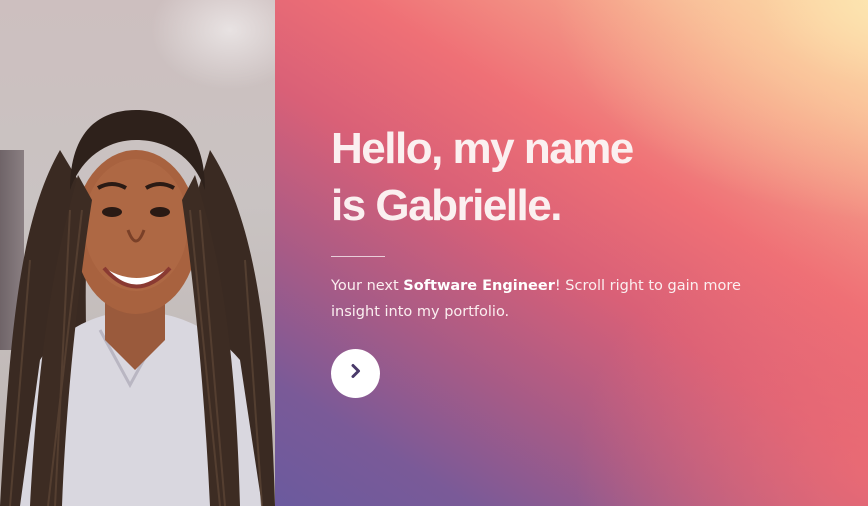  I want to click on chevron-right-icon, so click(356, 373).